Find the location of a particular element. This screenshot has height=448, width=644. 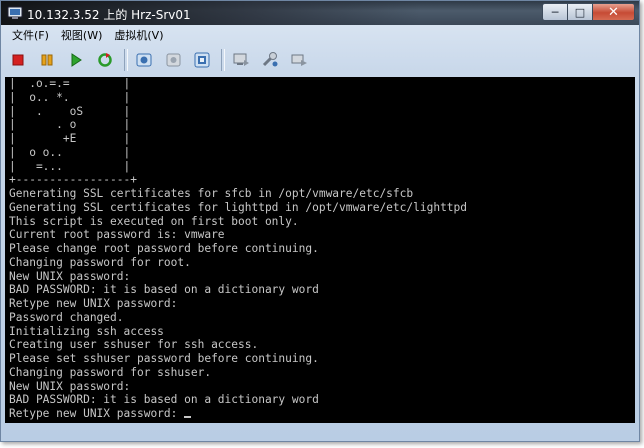

console-line: Current root password is: vmware is located at coordinates (117, 235).